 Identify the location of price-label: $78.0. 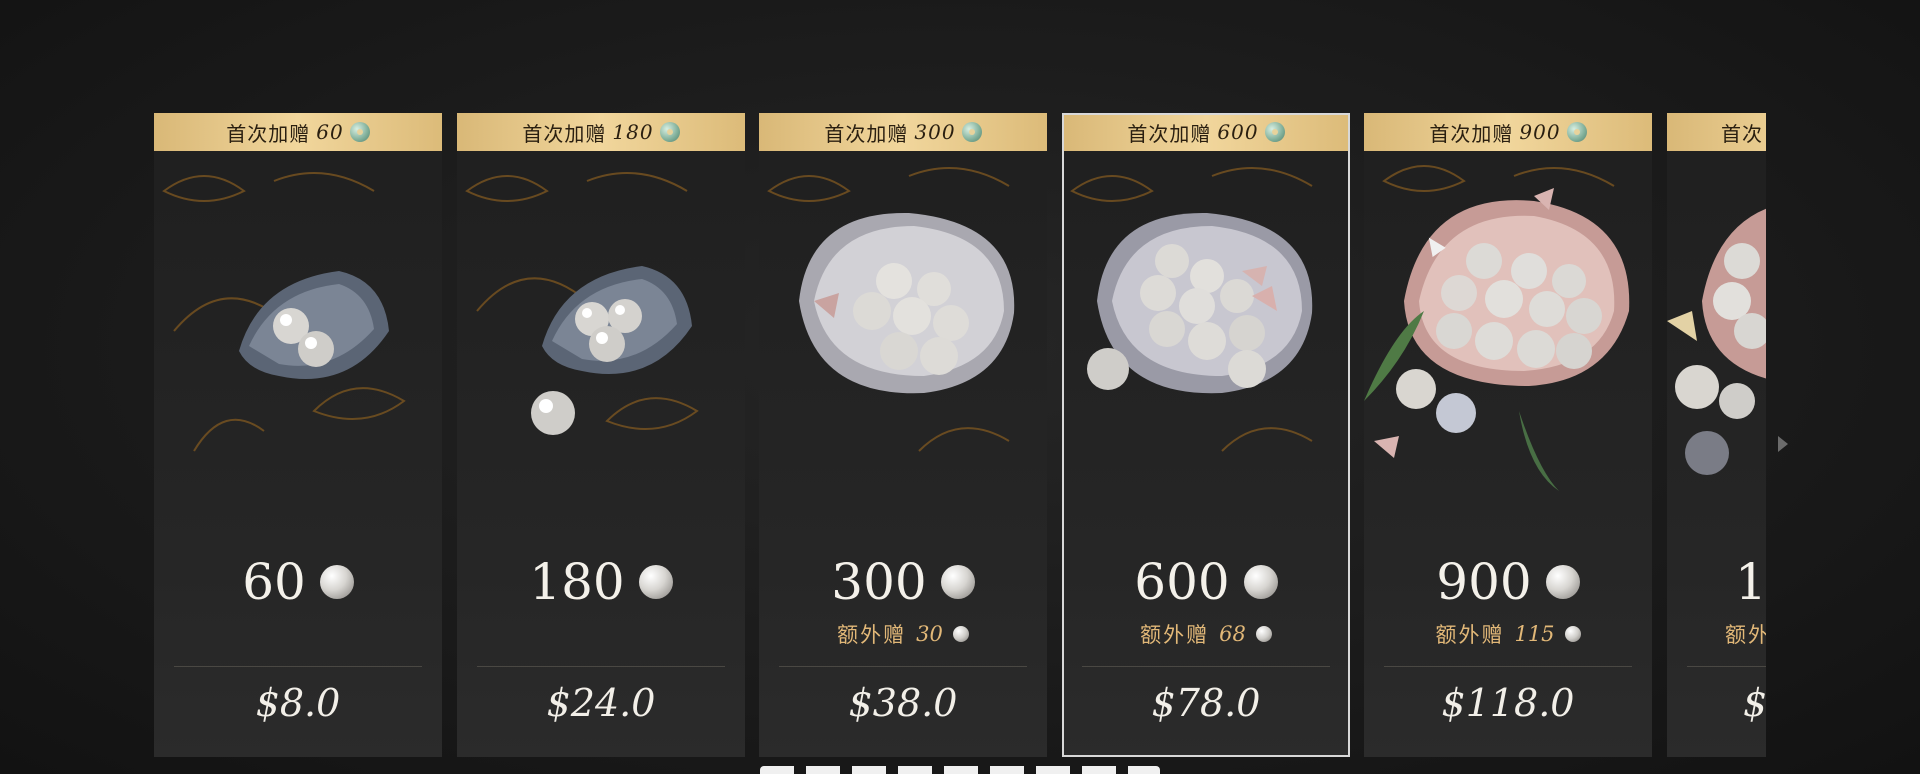
(1206, 703).